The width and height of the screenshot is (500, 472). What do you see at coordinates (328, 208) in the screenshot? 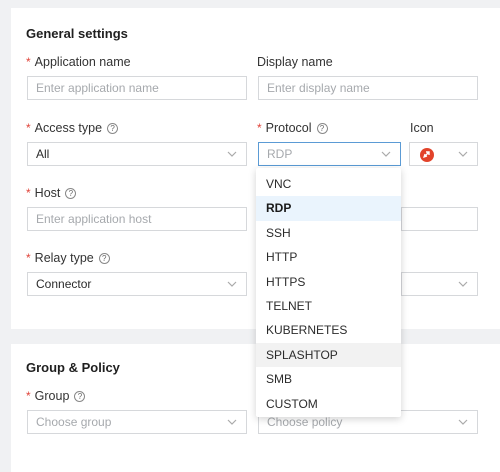
I see `protocol-option-rdp: RDP` at bounding box center [328, 208].